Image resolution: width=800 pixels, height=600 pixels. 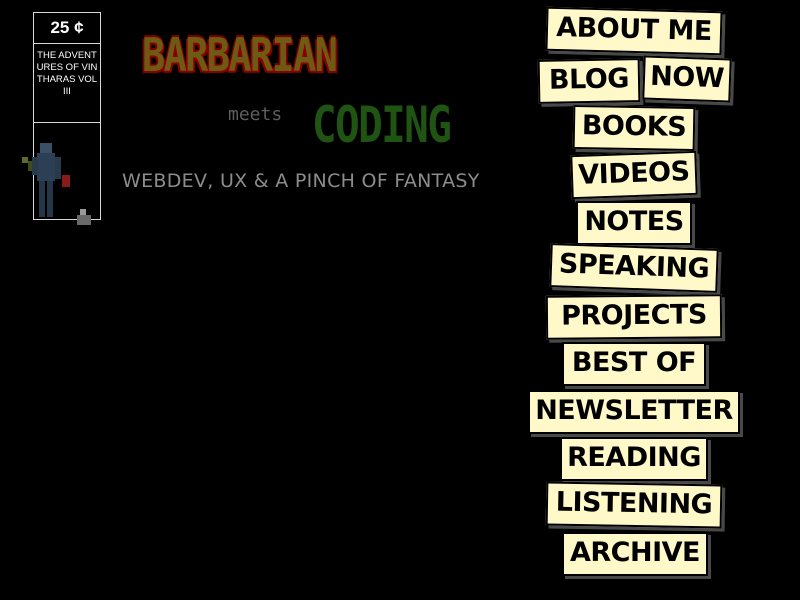 What do you see at coordinates (589, 81) in the screenshot?
I see `nav-blog: BLOG` at bounding box center [589, 81].